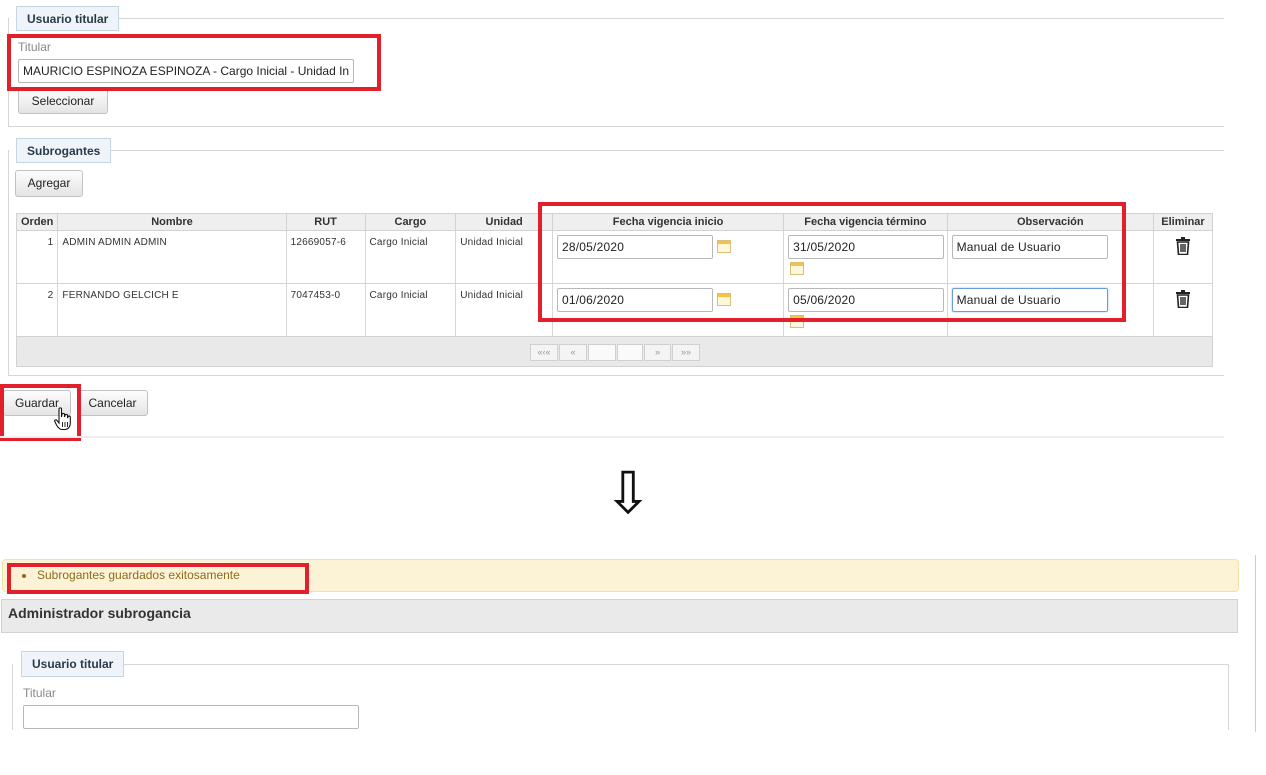  I want to click on row-orden: 1, so click(37, 257).